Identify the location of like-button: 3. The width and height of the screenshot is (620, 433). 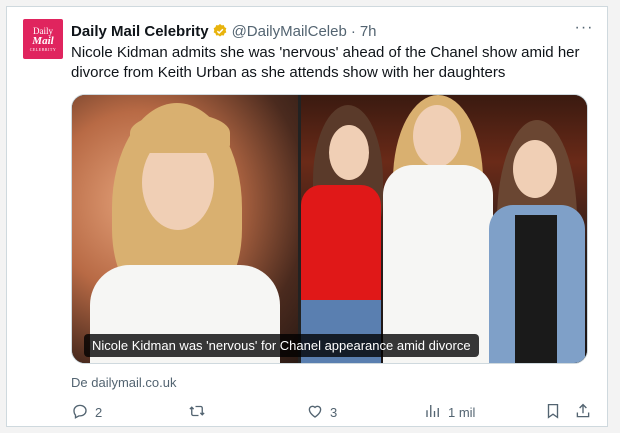
(365, 412).